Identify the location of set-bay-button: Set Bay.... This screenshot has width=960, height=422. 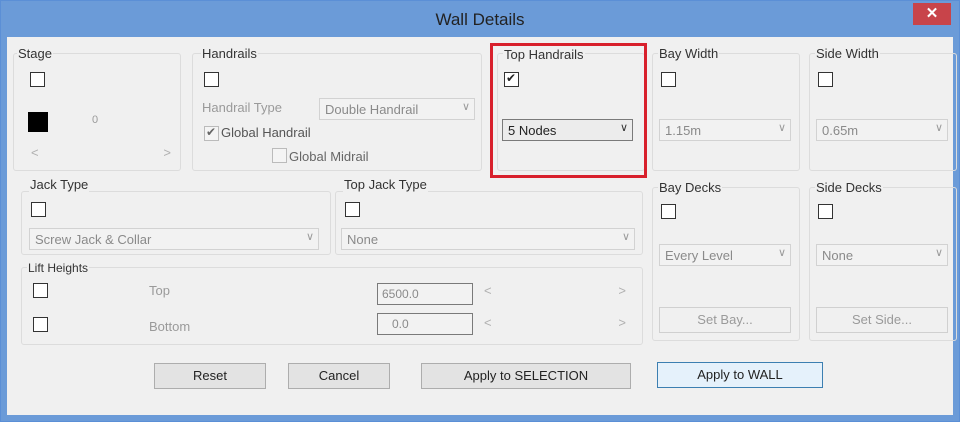
(725, 320).